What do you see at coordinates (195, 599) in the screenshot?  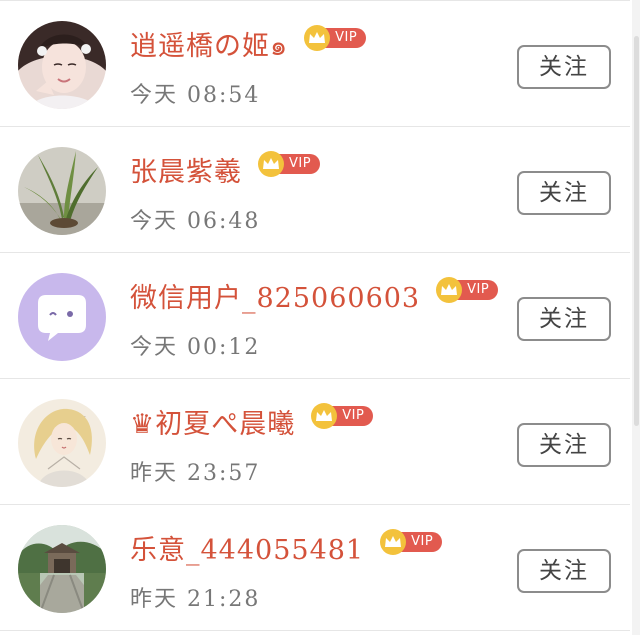 I see `timestamp: 昨天 21:28` at bounding box center [195, 599].